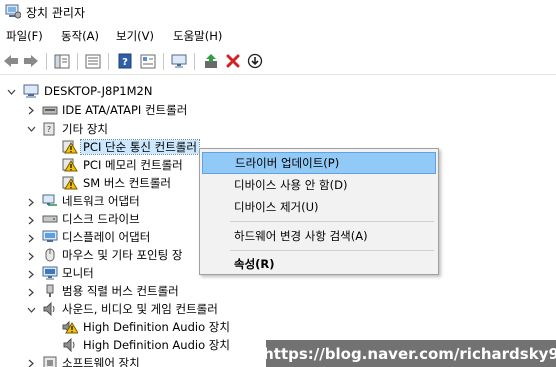 The height and width of the screenshot is (367, 556). What do you see at coordinates (133, 165) in the screenshot?
I see `tree-item-label: PCI 메모리 컨트롤러` at bounding box center [133, 165].